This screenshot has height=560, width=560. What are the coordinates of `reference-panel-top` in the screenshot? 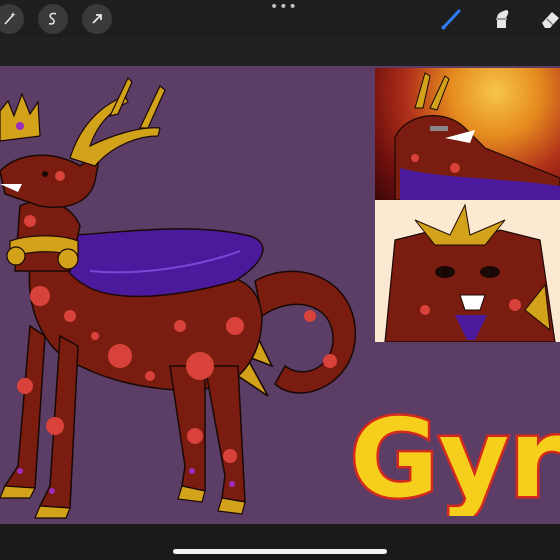 It's located at (467, 134).